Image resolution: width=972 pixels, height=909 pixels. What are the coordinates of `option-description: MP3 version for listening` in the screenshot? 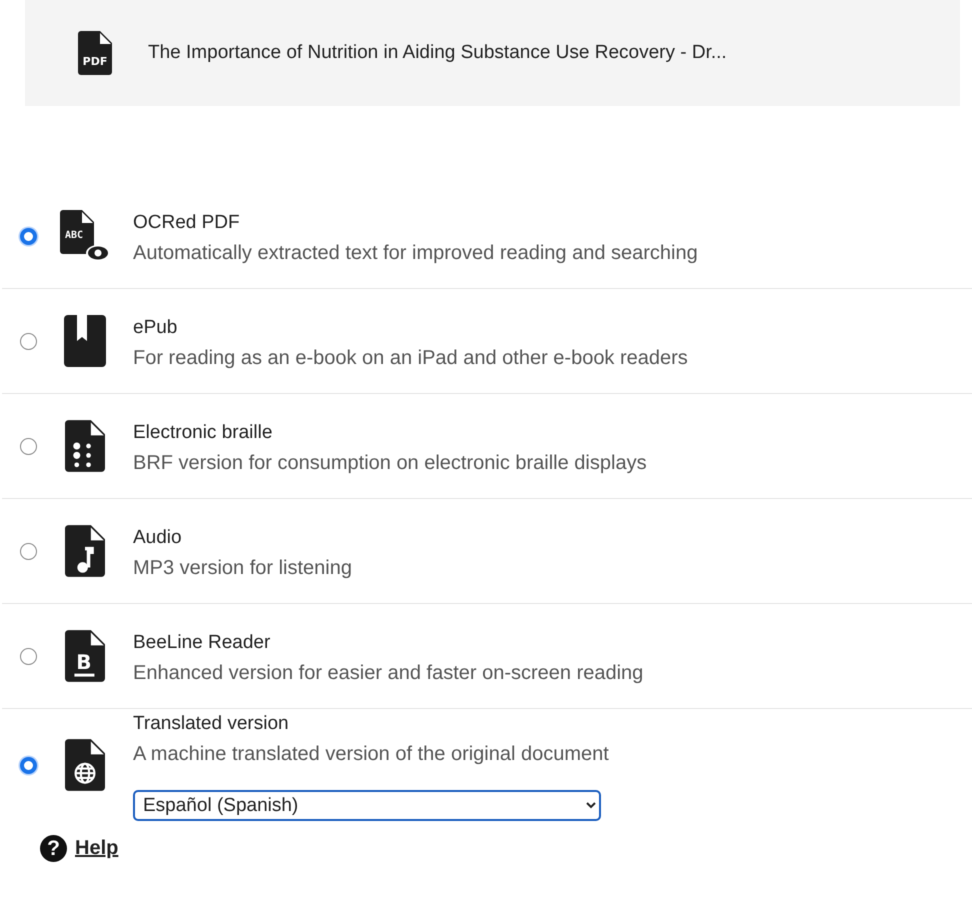 It's located at (242, 568).